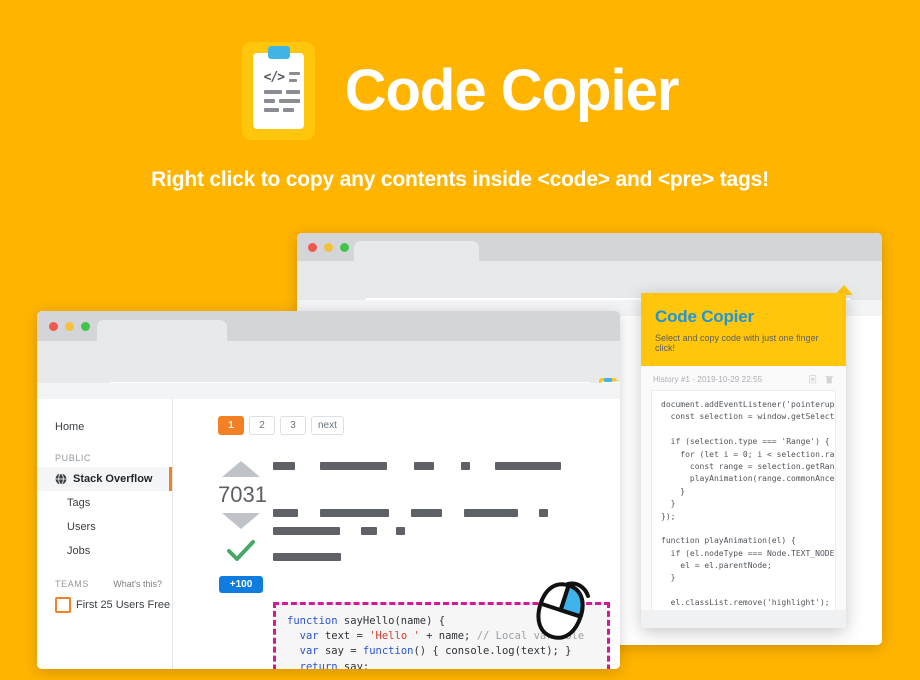 The height and width of the screenshot is (680, 920). Describe the element at coordinates (242, 494) in the screenshot. I see `vote-score: 7031` at that location.